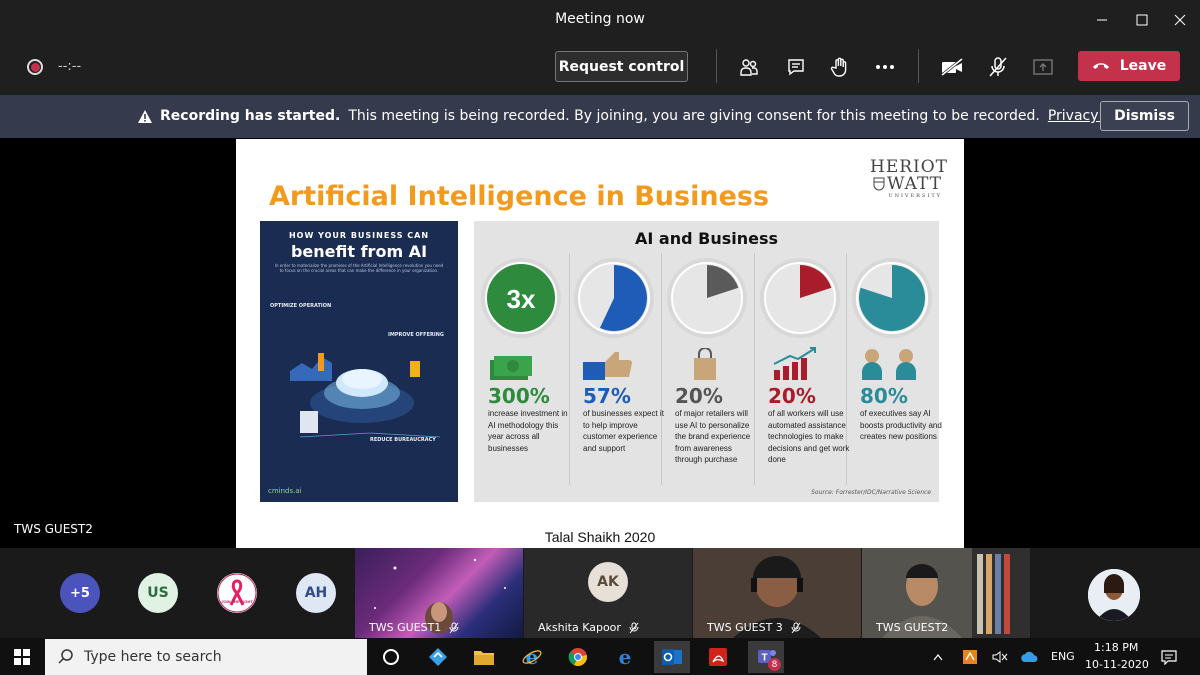  What do you see at coordinates (754, 627) in the screenshot?
I see `participant-name: TWS GUEST 3` at bounding box center [754, 627].